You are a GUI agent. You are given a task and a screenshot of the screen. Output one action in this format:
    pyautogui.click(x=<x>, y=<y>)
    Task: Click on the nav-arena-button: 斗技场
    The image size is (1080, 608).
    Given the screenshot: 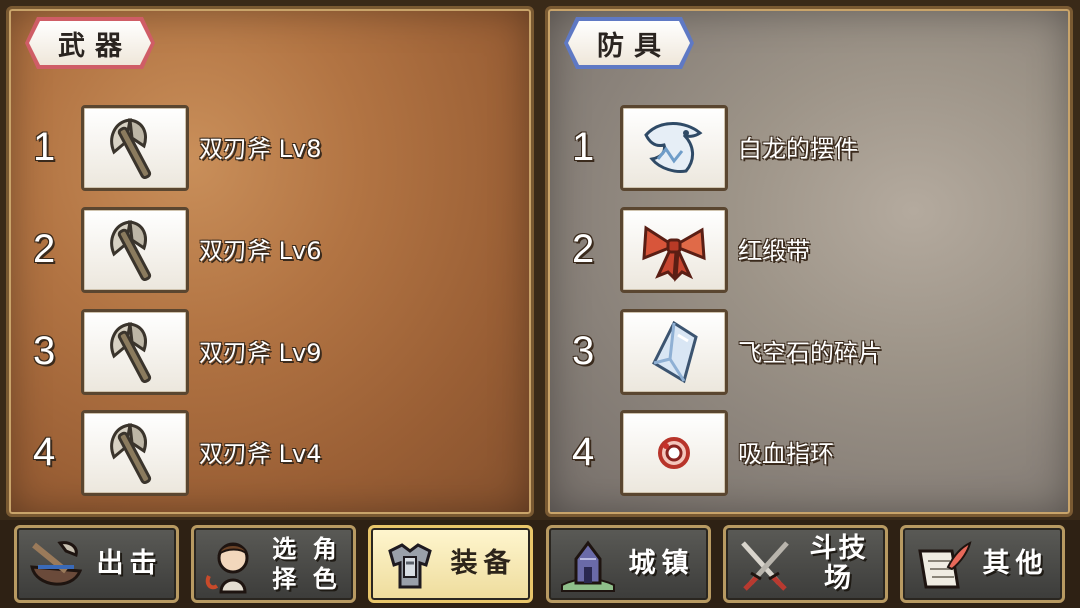 What is the action you would take?
    pyautogui.click(x=805, y=564)
    